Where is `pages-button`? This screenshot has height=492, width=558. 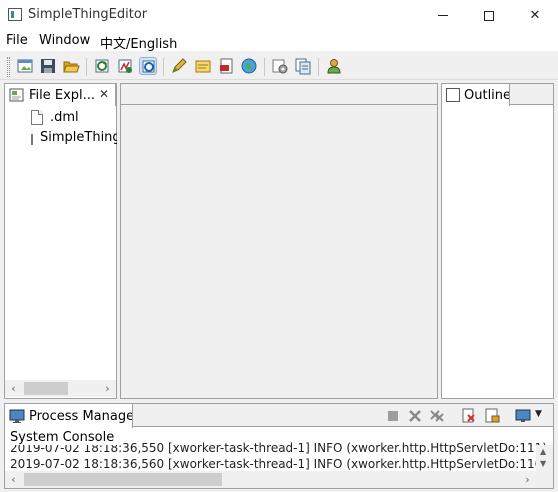
pages-button is located at coordinates (303, 66).